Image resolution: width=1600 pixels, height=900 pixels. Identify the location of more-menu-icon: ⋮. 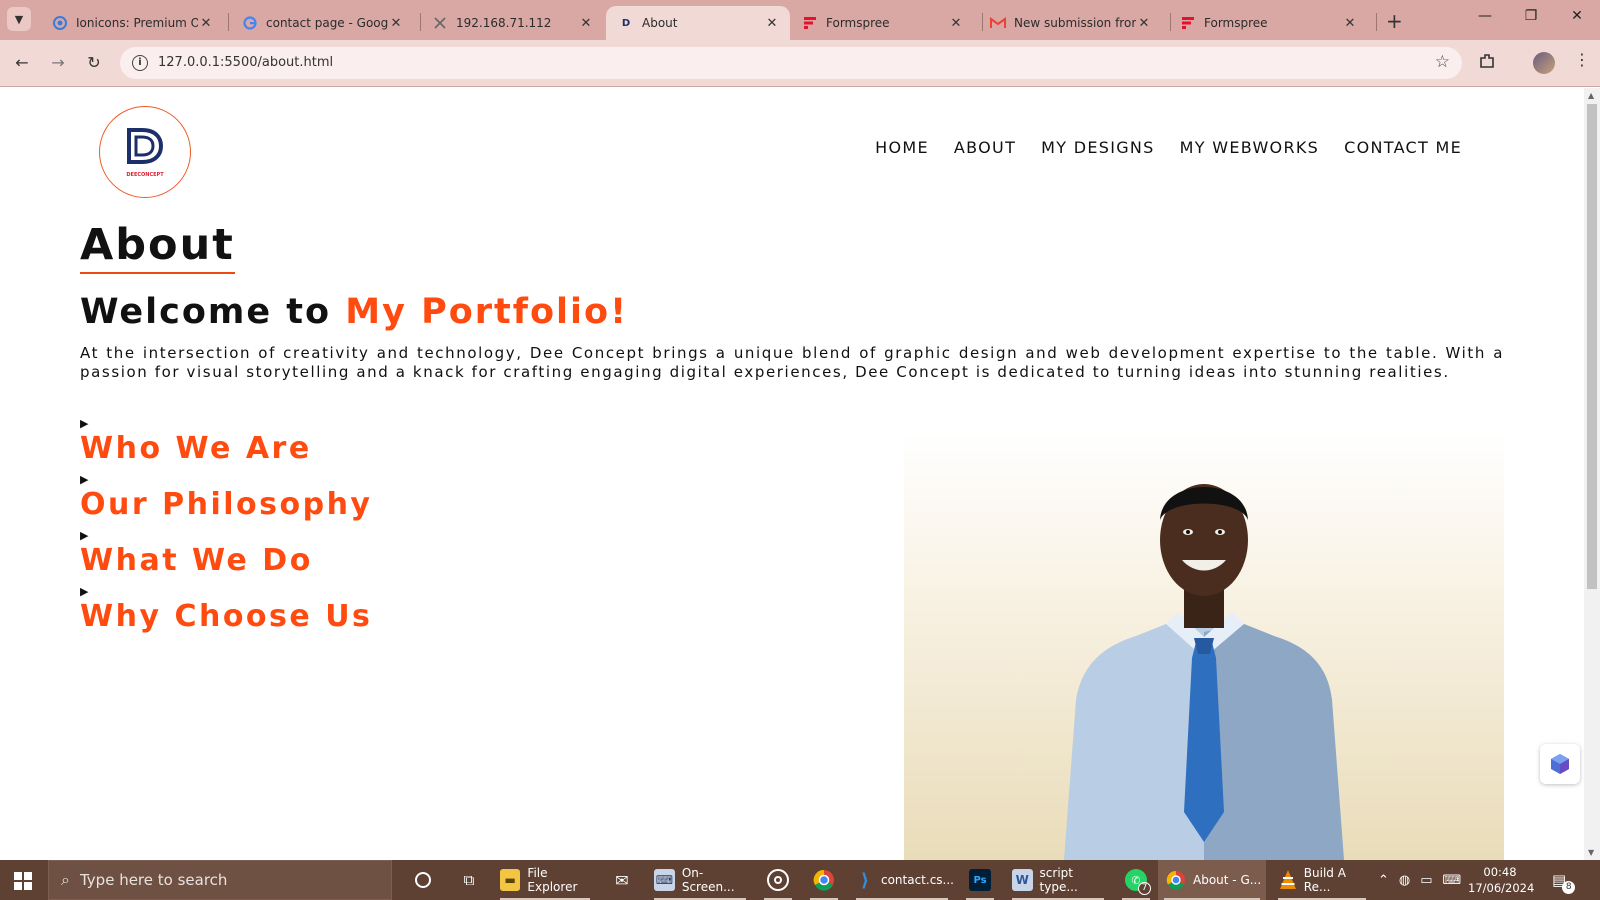
(1582, 59).